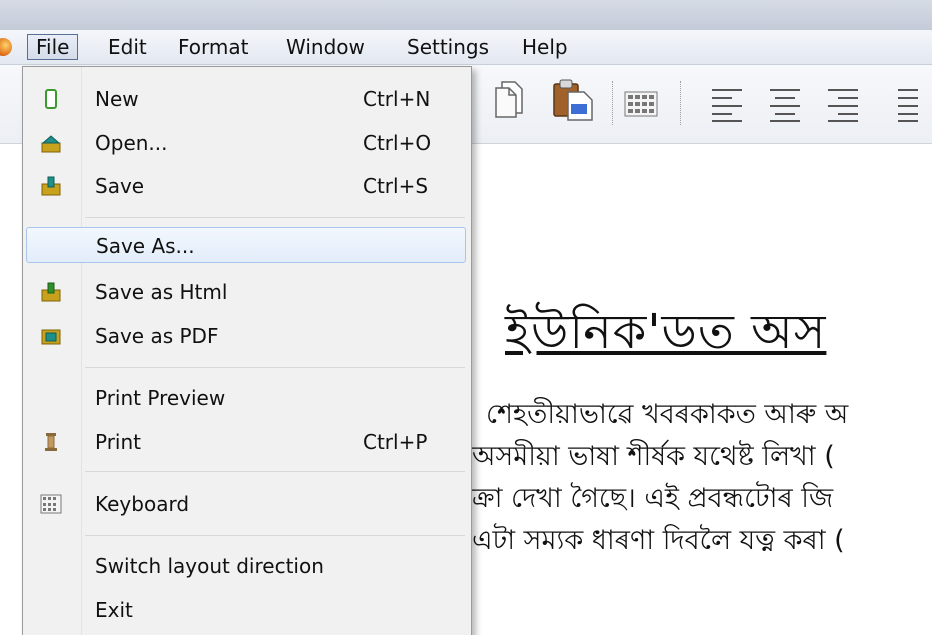 Image resolution: width=932 pixels, height=635 pixels. What do you see at coordinates (51, 186) in the screenshot?
I see `save-icon` at bounding box center [51, 186].